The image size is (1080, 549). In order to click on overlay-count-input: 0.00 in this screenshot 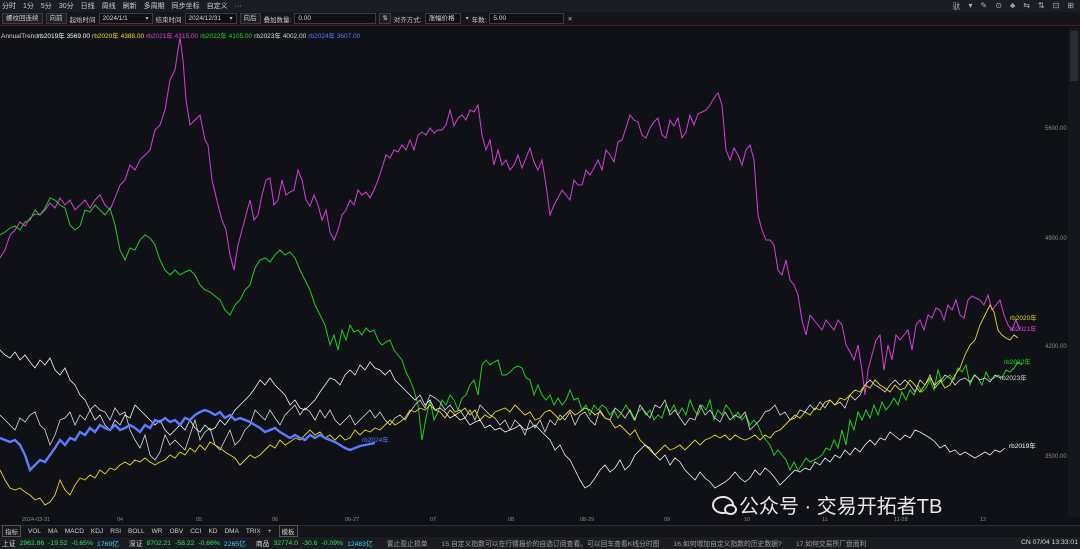, I will do `click(335, 18)`.